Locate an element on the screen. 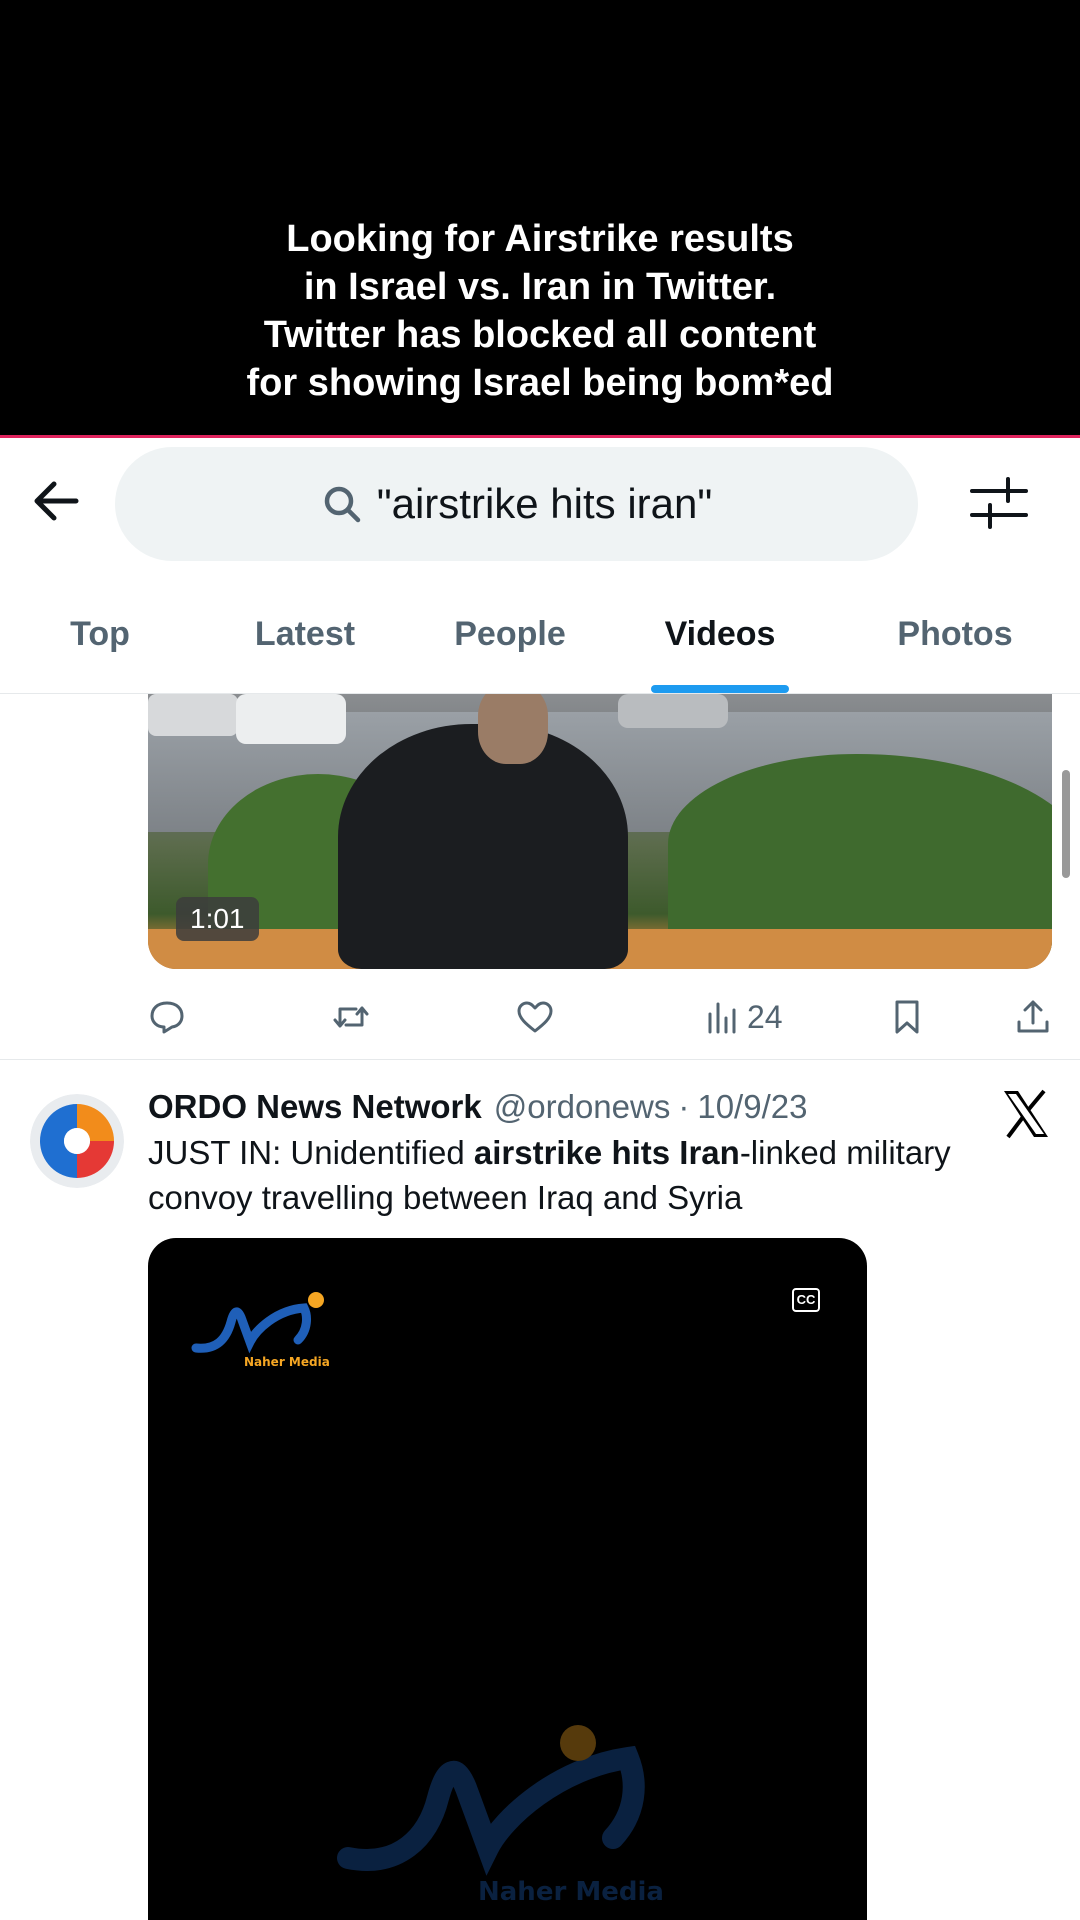 This screenshot has width=1080, height=1920. active-tab-indicator is located at coordinates (720, 689).